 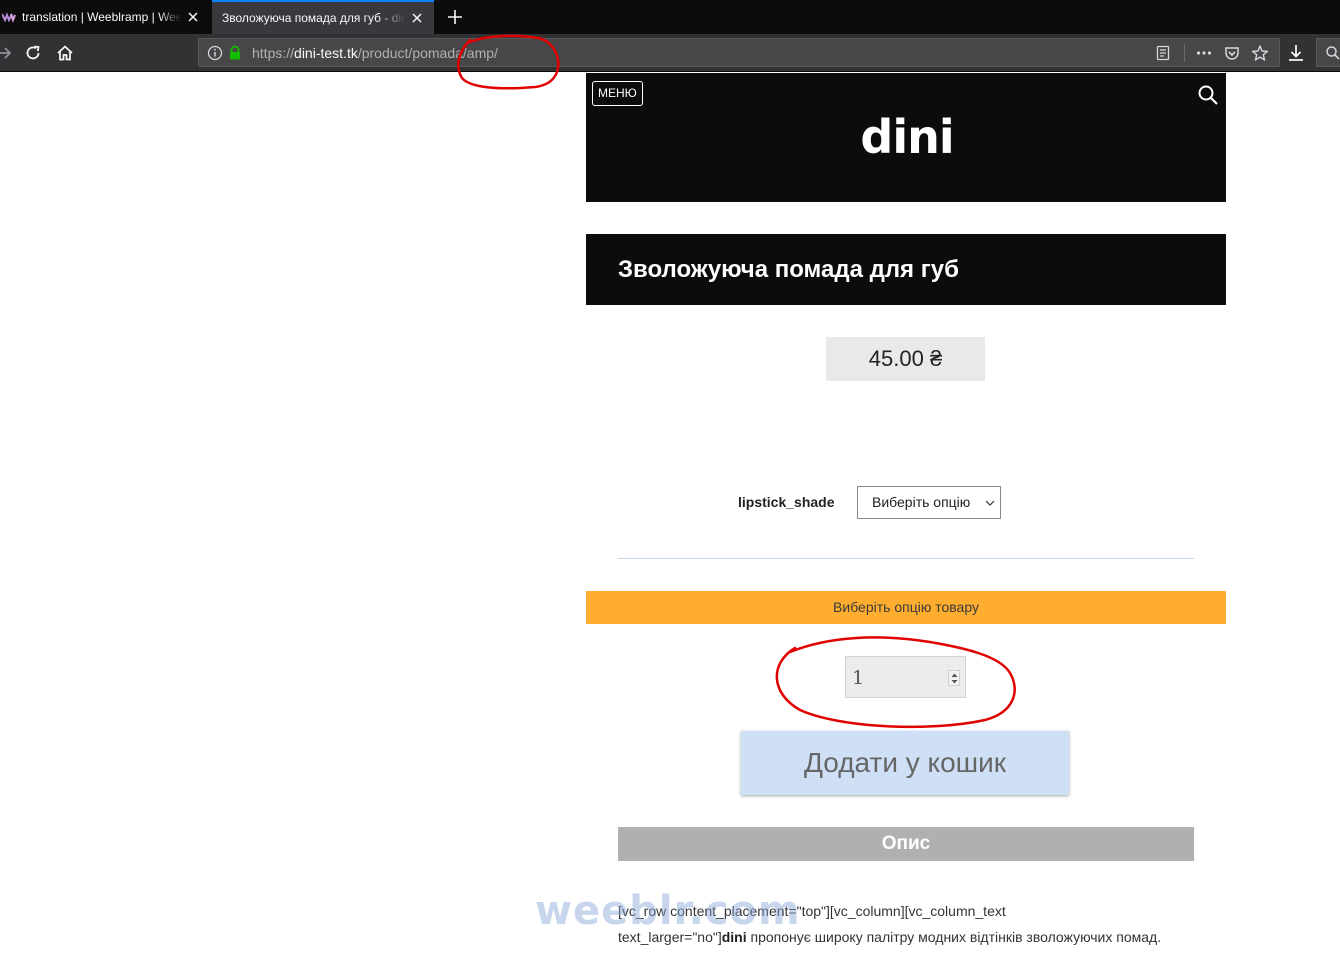 I want to click on forward-icon, so click(x=8, y=53).